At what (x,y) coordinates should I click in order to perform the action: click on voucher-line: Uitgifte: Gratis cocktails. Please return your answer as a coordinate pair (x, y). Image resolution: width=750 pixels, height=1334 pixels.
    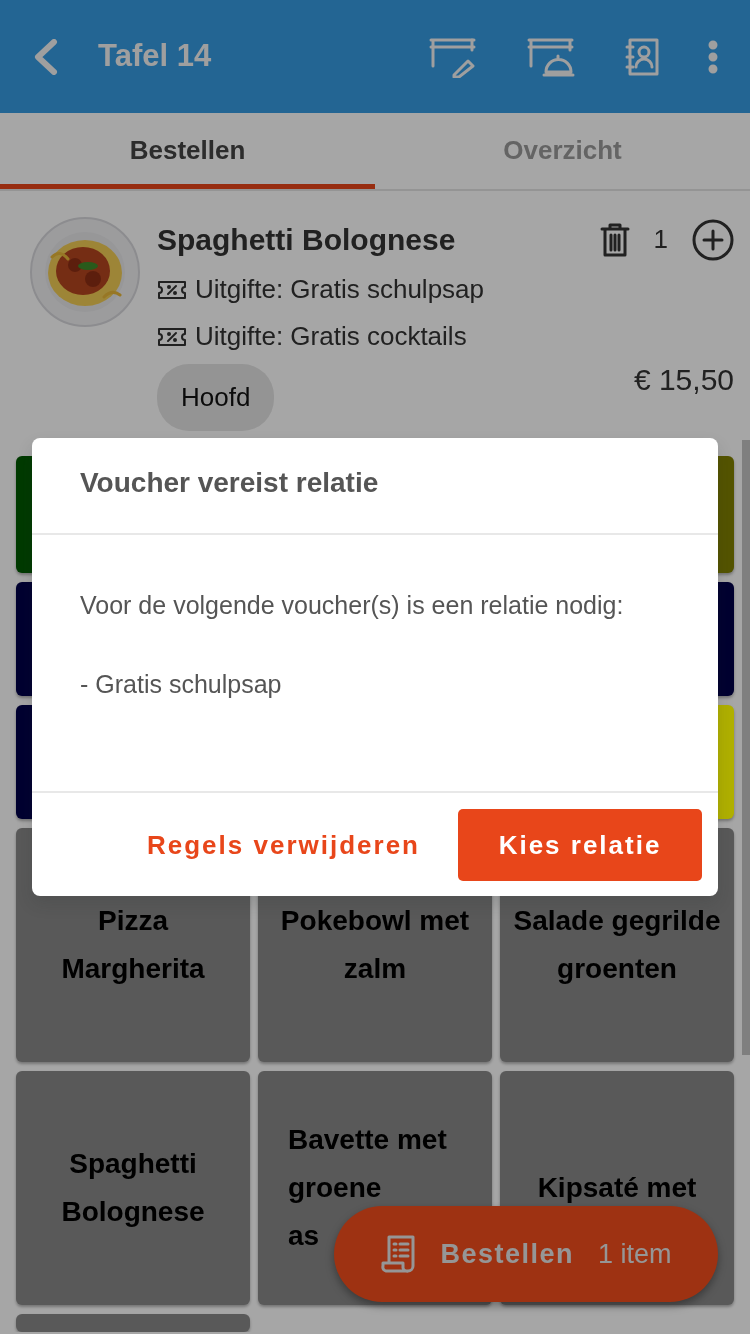
    Looking at the image, I should click on (331, 336).